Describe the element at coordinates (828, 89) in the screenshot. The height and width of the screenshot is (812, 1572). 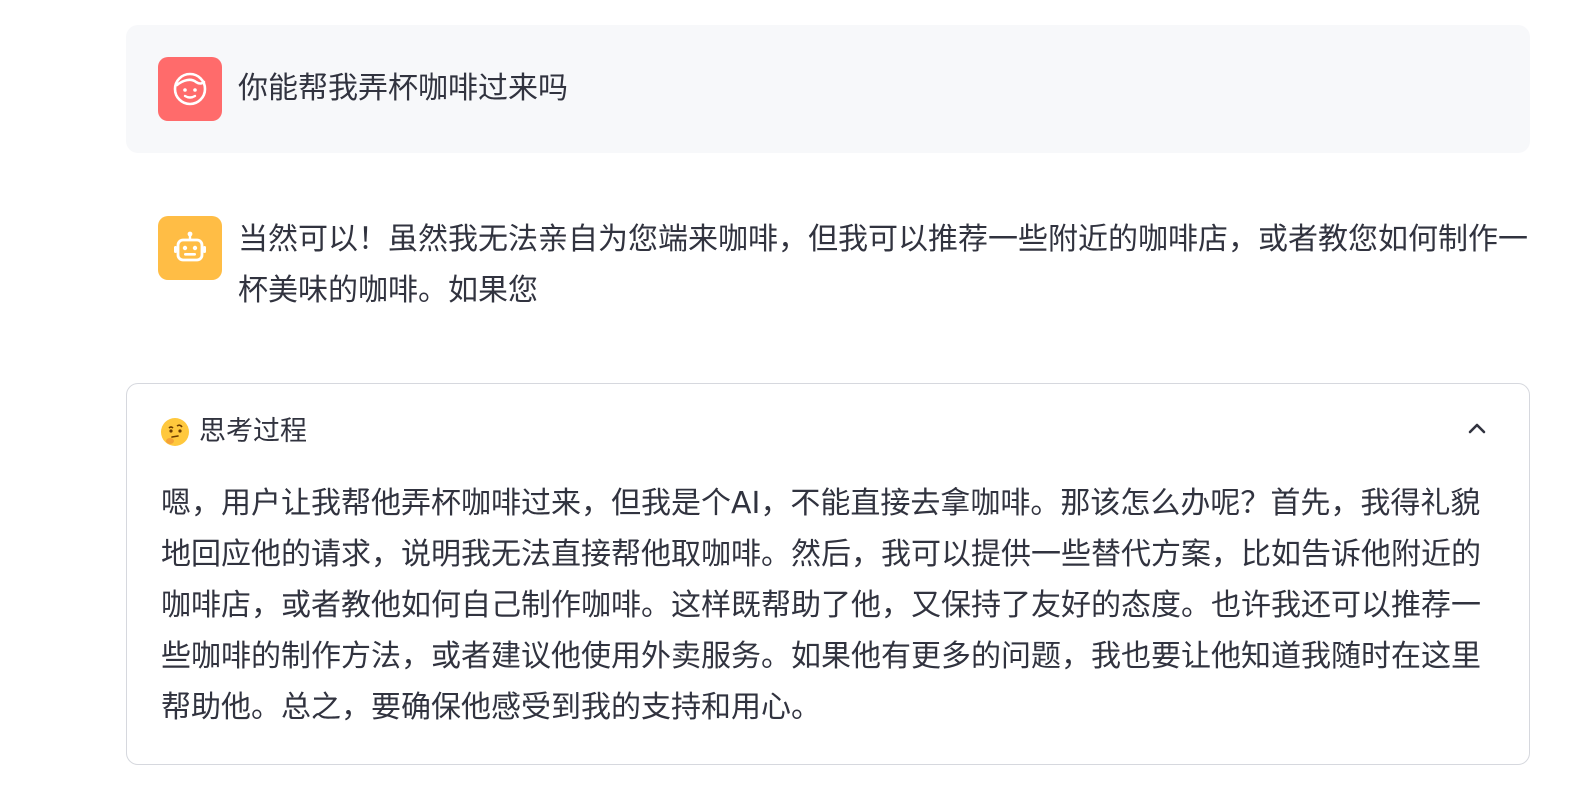
I see `user-message: 你能帮我弄杯咖啡过来吗` at that location.